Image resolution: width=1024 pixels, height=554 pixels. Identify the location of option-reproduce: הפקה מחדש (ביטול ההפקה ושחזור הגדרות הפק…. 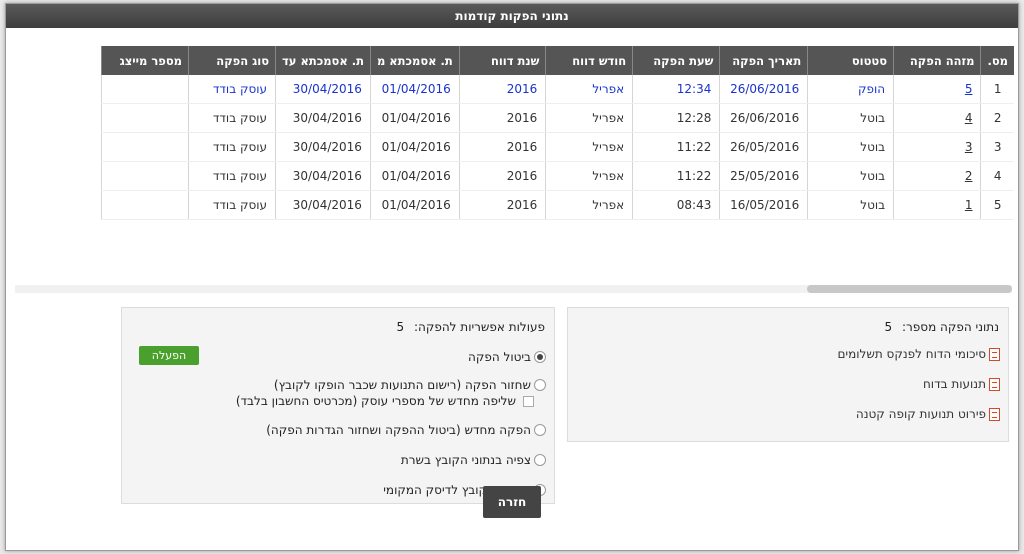
(406, 430).